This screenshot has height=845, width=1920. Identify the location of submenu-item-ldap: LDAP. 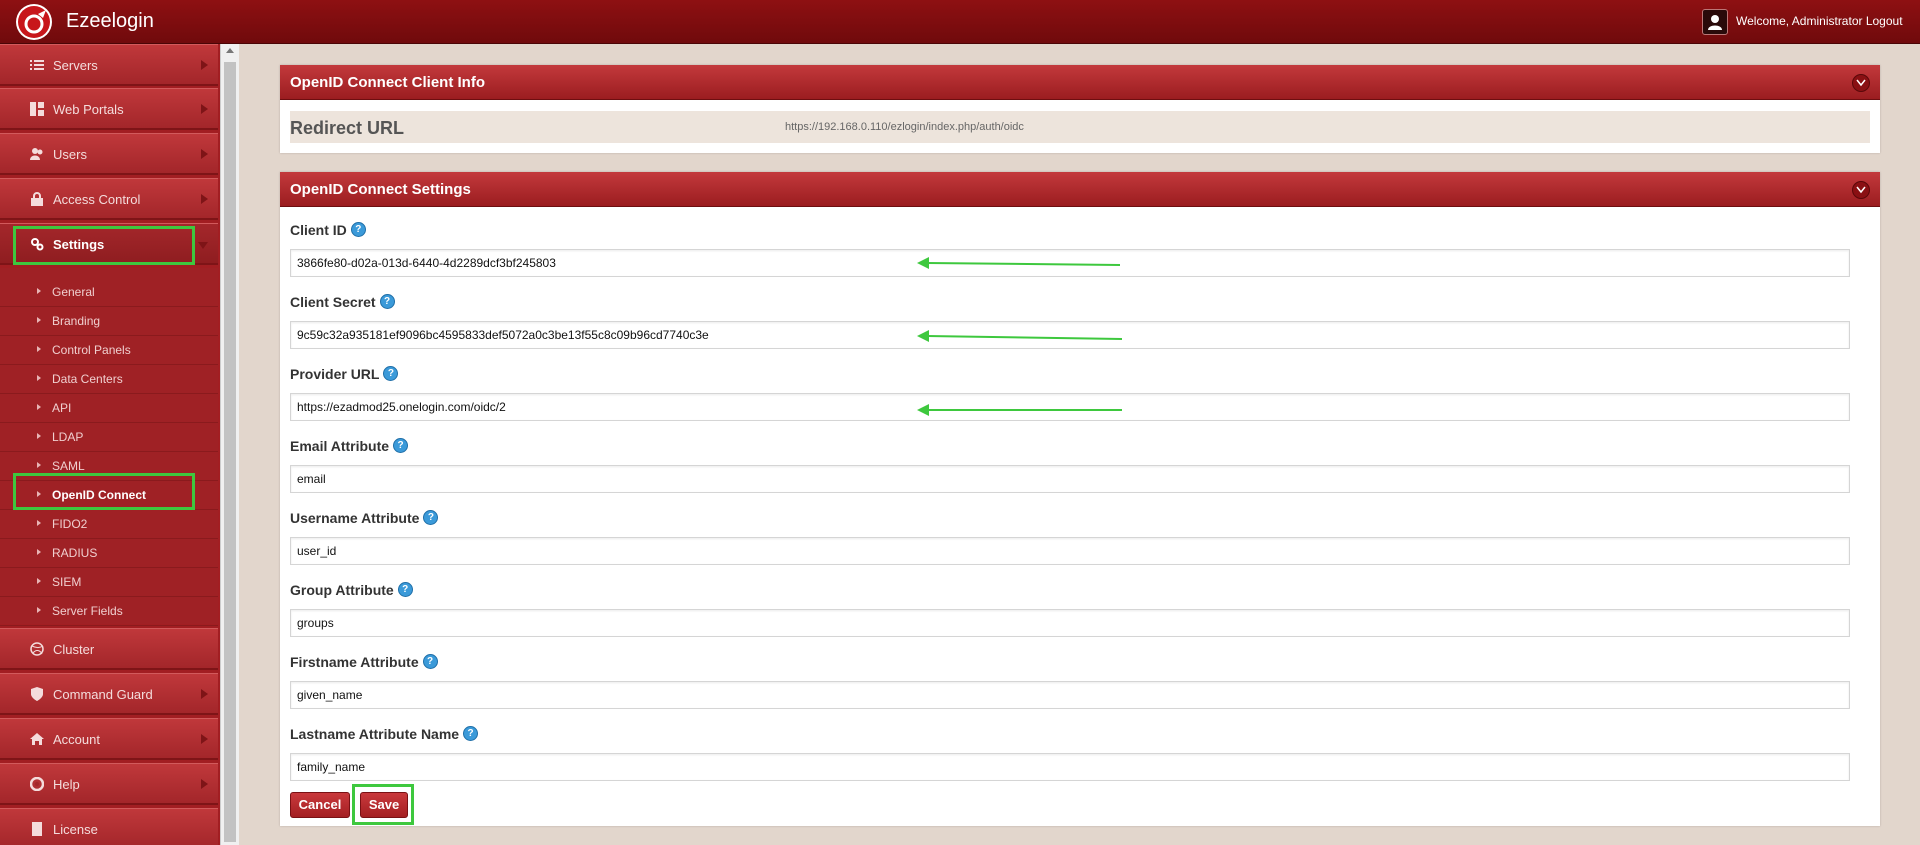
(109, 437).